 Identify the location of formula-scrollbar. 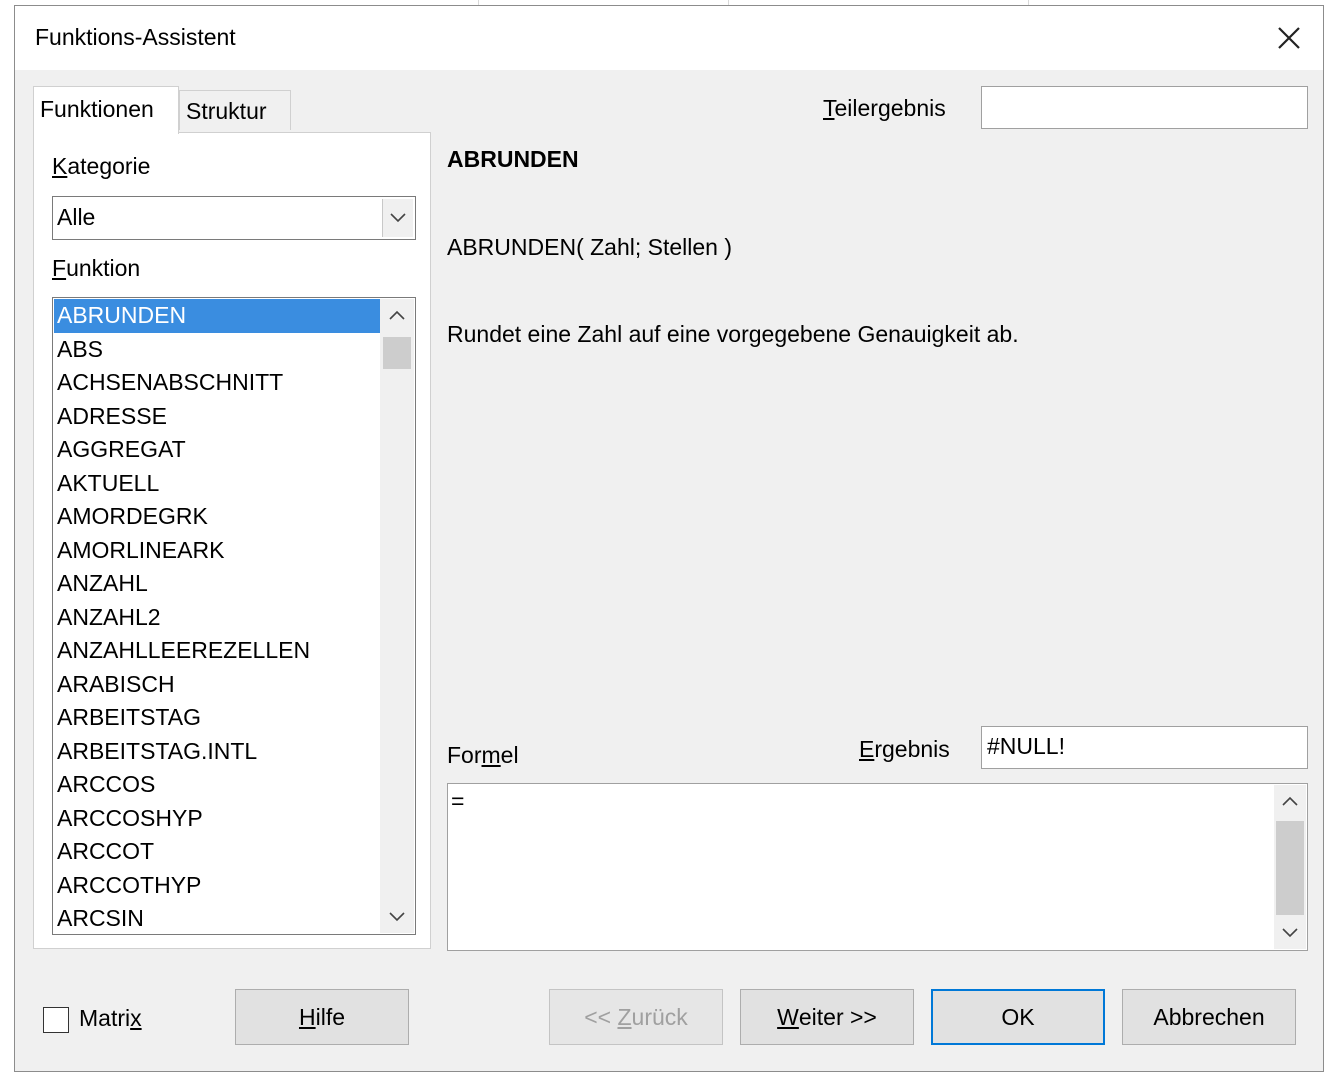
(1290, 867).